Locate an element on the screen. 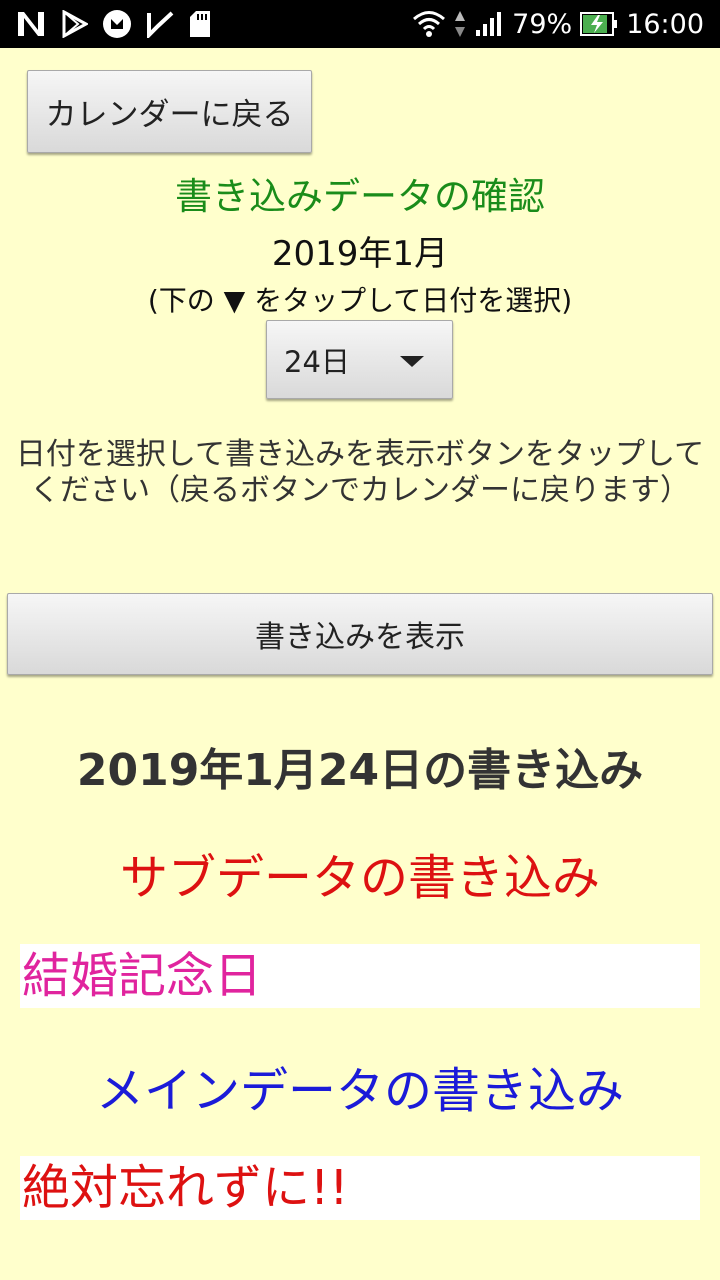  main-data-heading: メインデータの書き込み is located at coordinates (359, 1091).